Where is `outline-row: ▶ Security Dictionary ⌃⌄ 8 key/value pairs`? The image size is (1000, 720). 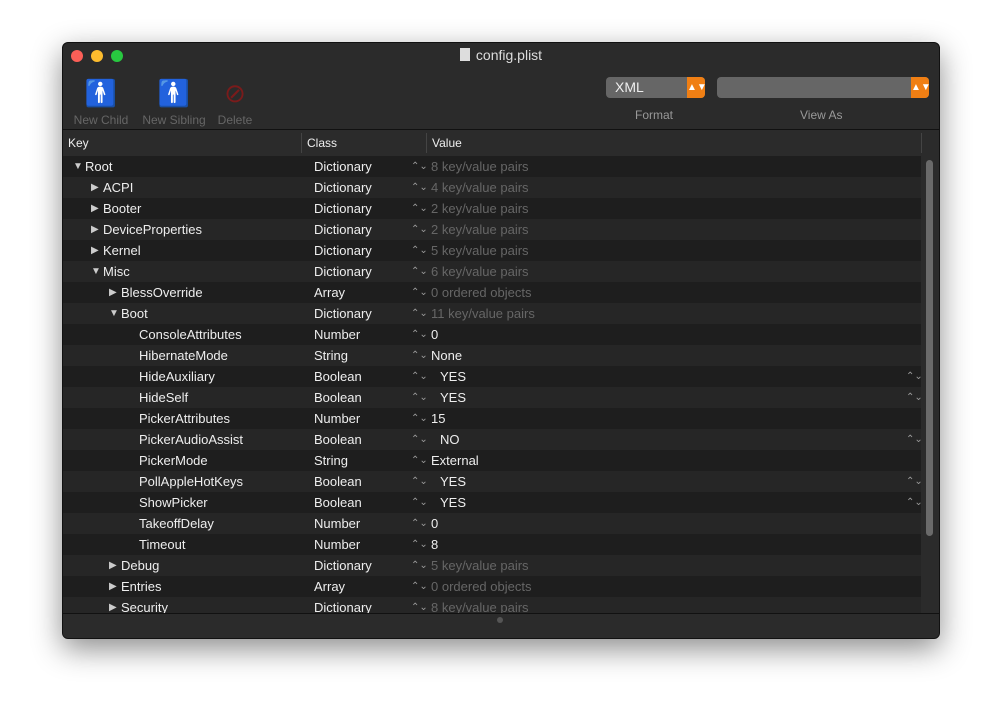 outline-row: ▶ Security Dictionary ⌃⌄ 8 key/value pairs is located at coordinates (492, 605).